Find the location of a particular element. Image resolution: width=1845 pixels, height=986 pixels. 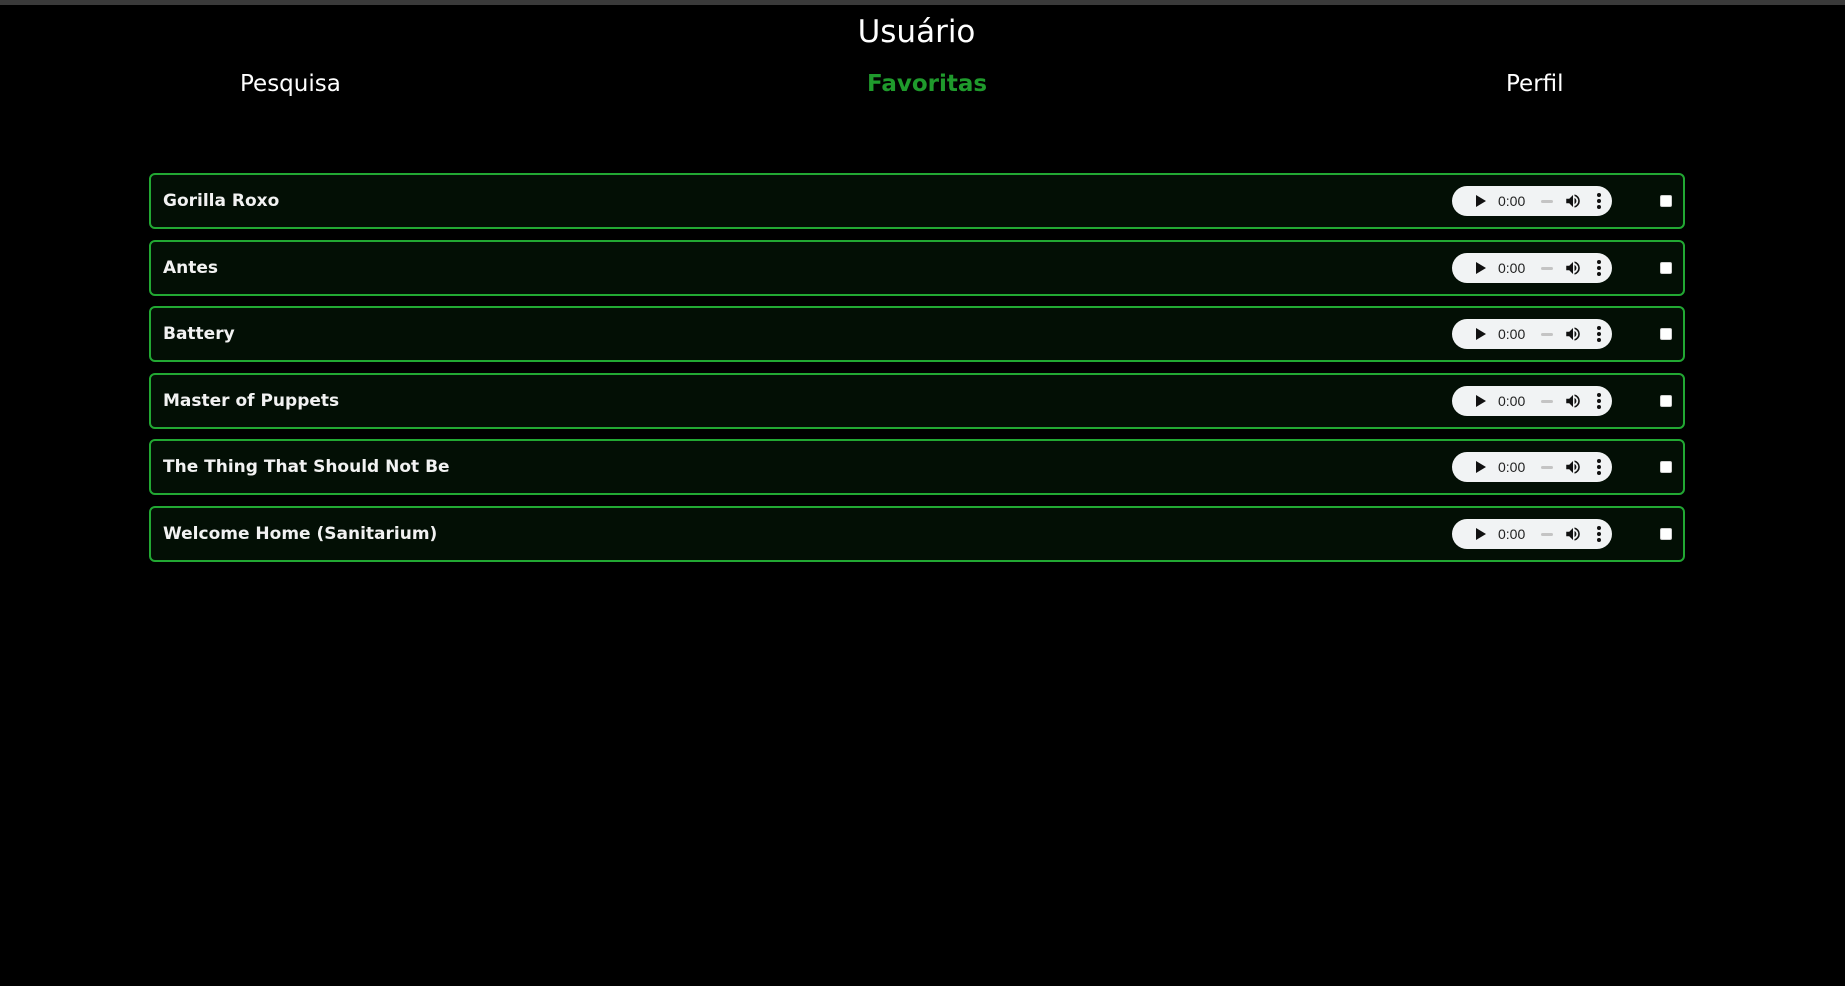

favorite-song-row: Gorilla Roxo 0:00 is located at coordinates (917, 201).